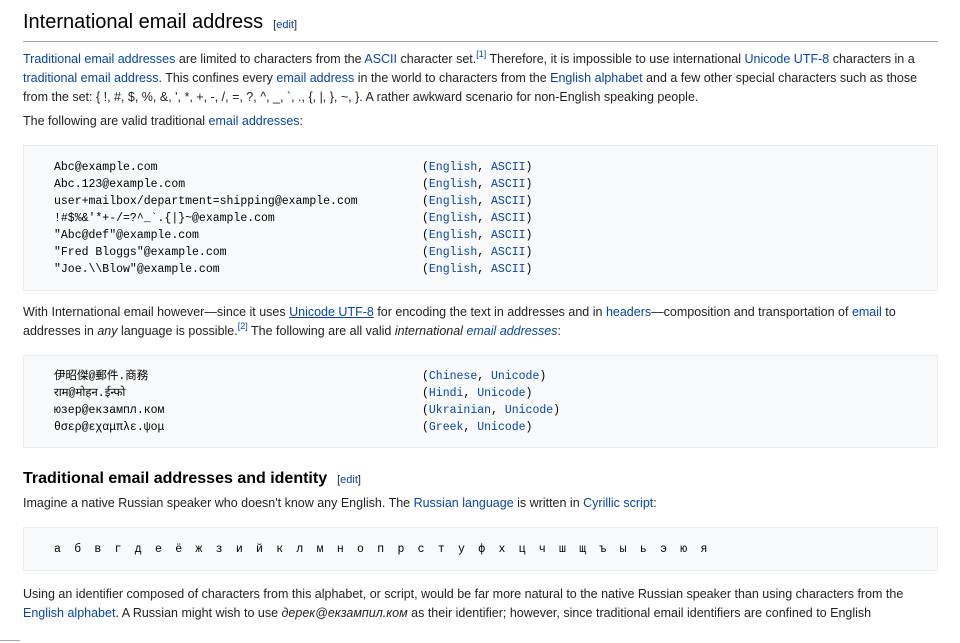 This screenshot has height=643, width=960. I want to click on link-traditional-email-address: traditional email address, so click(91, 78).